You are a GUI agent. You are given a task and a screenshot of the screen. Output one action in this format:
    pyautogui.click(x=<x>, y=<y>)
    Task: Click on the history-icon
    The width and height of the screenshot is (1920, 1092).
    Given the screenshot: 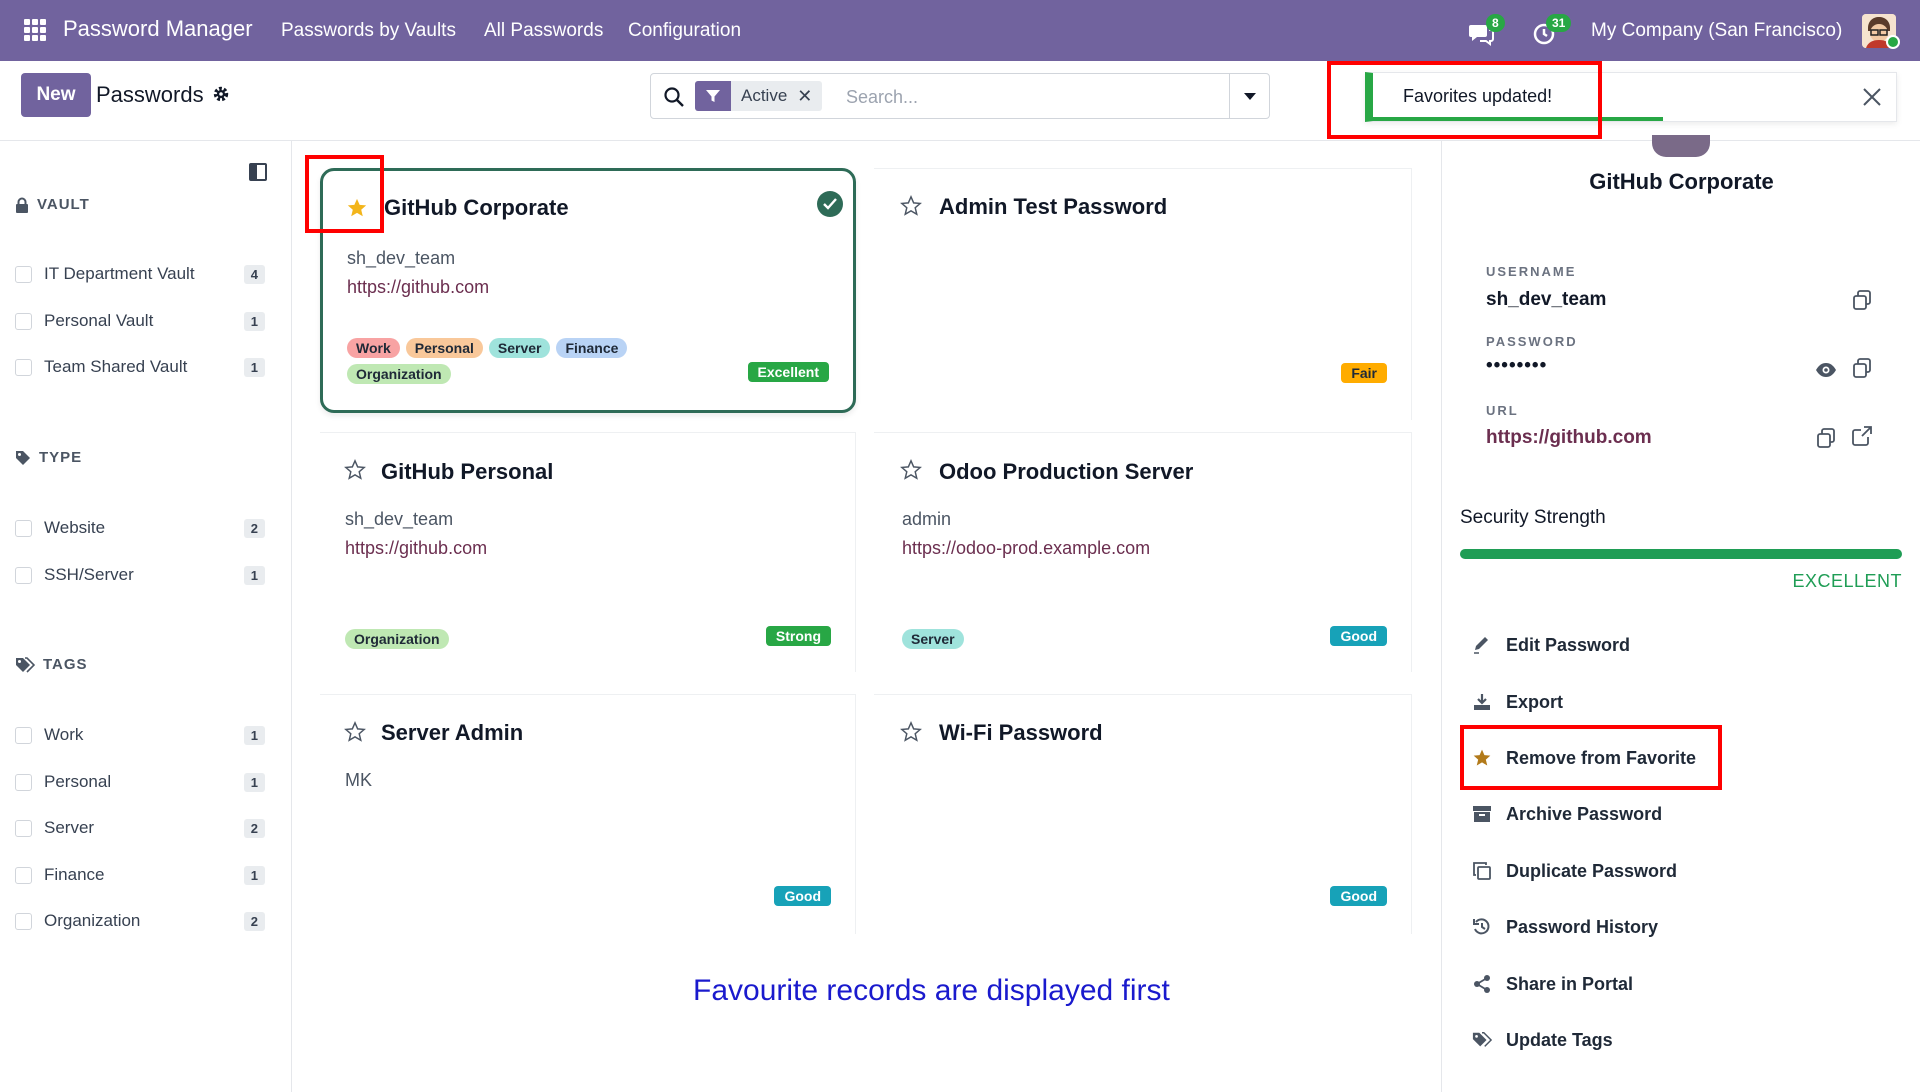 What is the action you would take?
    pyautogui.click(x=1481, y=926)
    